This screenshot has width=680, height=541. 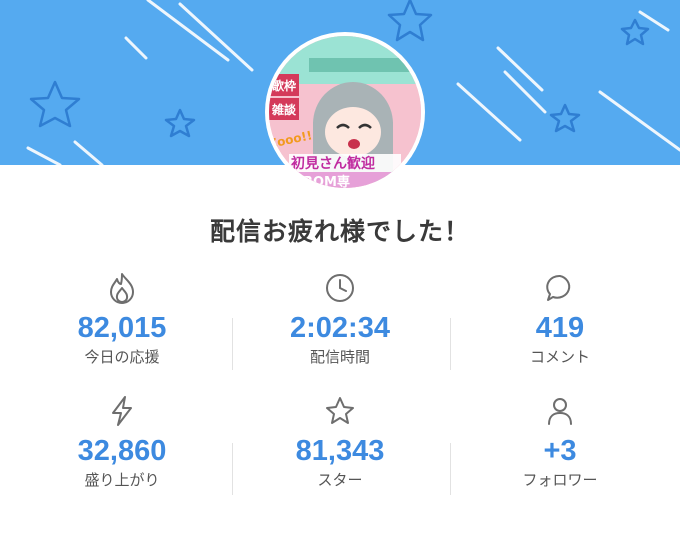 I want to click on stat-excitement: 32,860 盛り上がり, so click(x=122, y=441).